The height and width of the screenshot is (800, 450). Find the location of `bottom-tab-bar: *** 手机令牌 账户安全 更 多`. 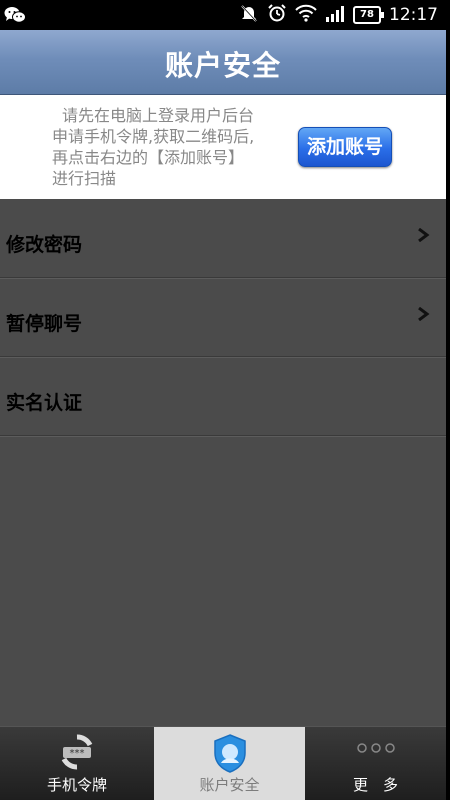

bottom-tab-bar: *** 手机令牌 账户安全 更 多 is located at coordinates (223, 763).